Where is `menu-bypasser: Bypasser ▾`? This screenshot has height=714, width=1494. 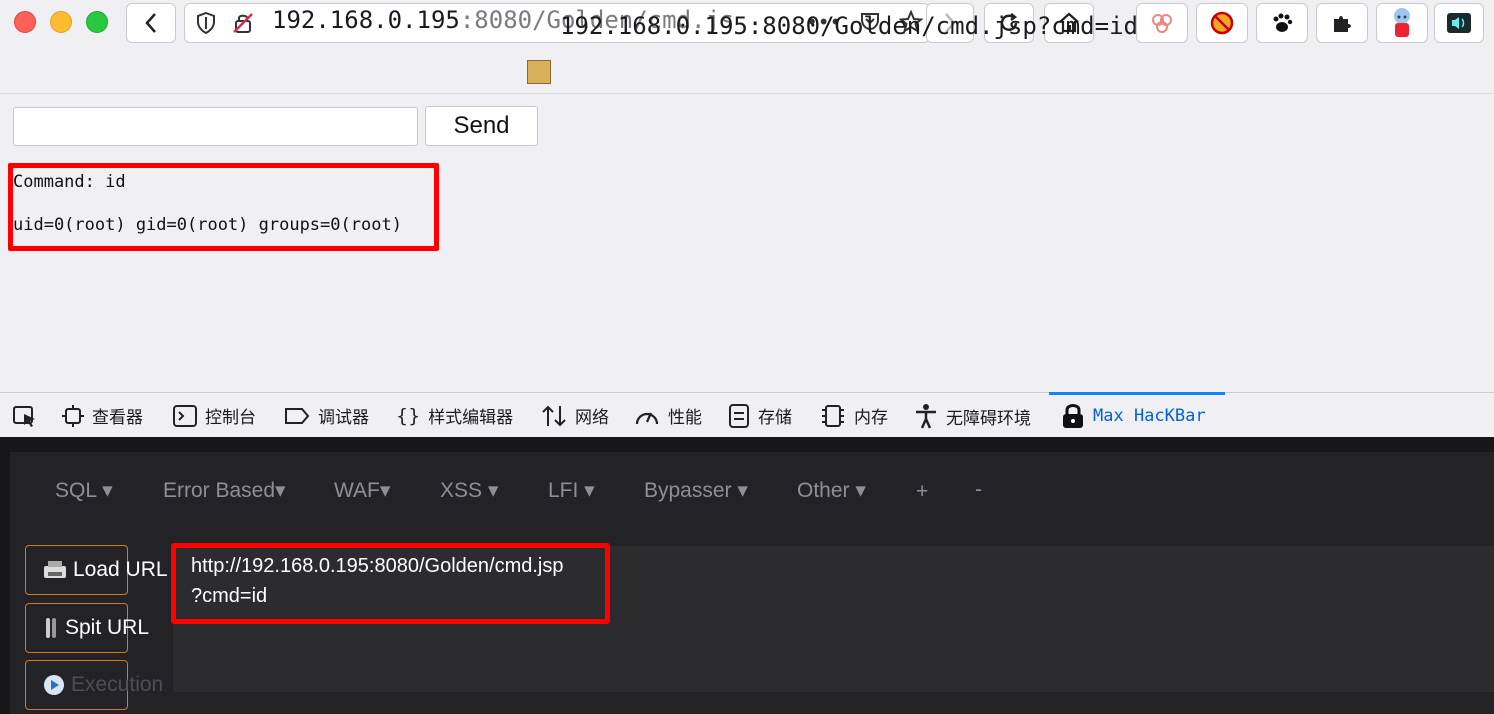 menu-bypasser: Bypasser ▾ is located at coordinates (696, 490).